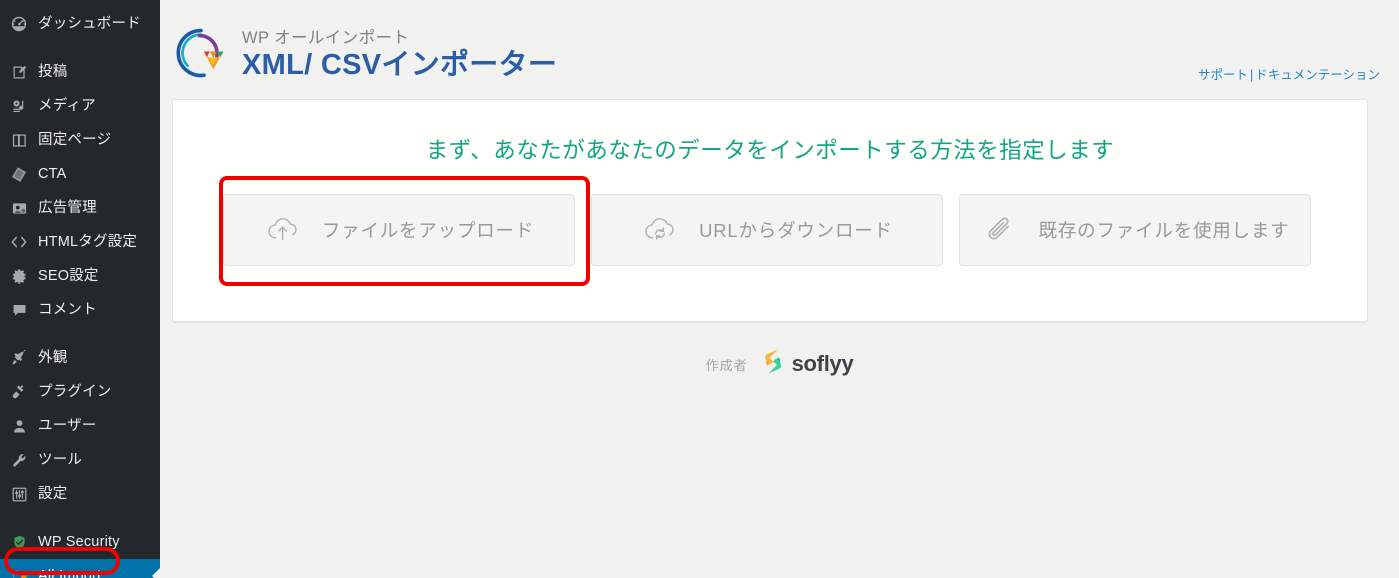 This screenshot has height=578, width=1399. What do you see at coordinates (80, 174) in the screenshot?
I see `sidebar-item-cta: CTA` at bounding box center [80, 174].